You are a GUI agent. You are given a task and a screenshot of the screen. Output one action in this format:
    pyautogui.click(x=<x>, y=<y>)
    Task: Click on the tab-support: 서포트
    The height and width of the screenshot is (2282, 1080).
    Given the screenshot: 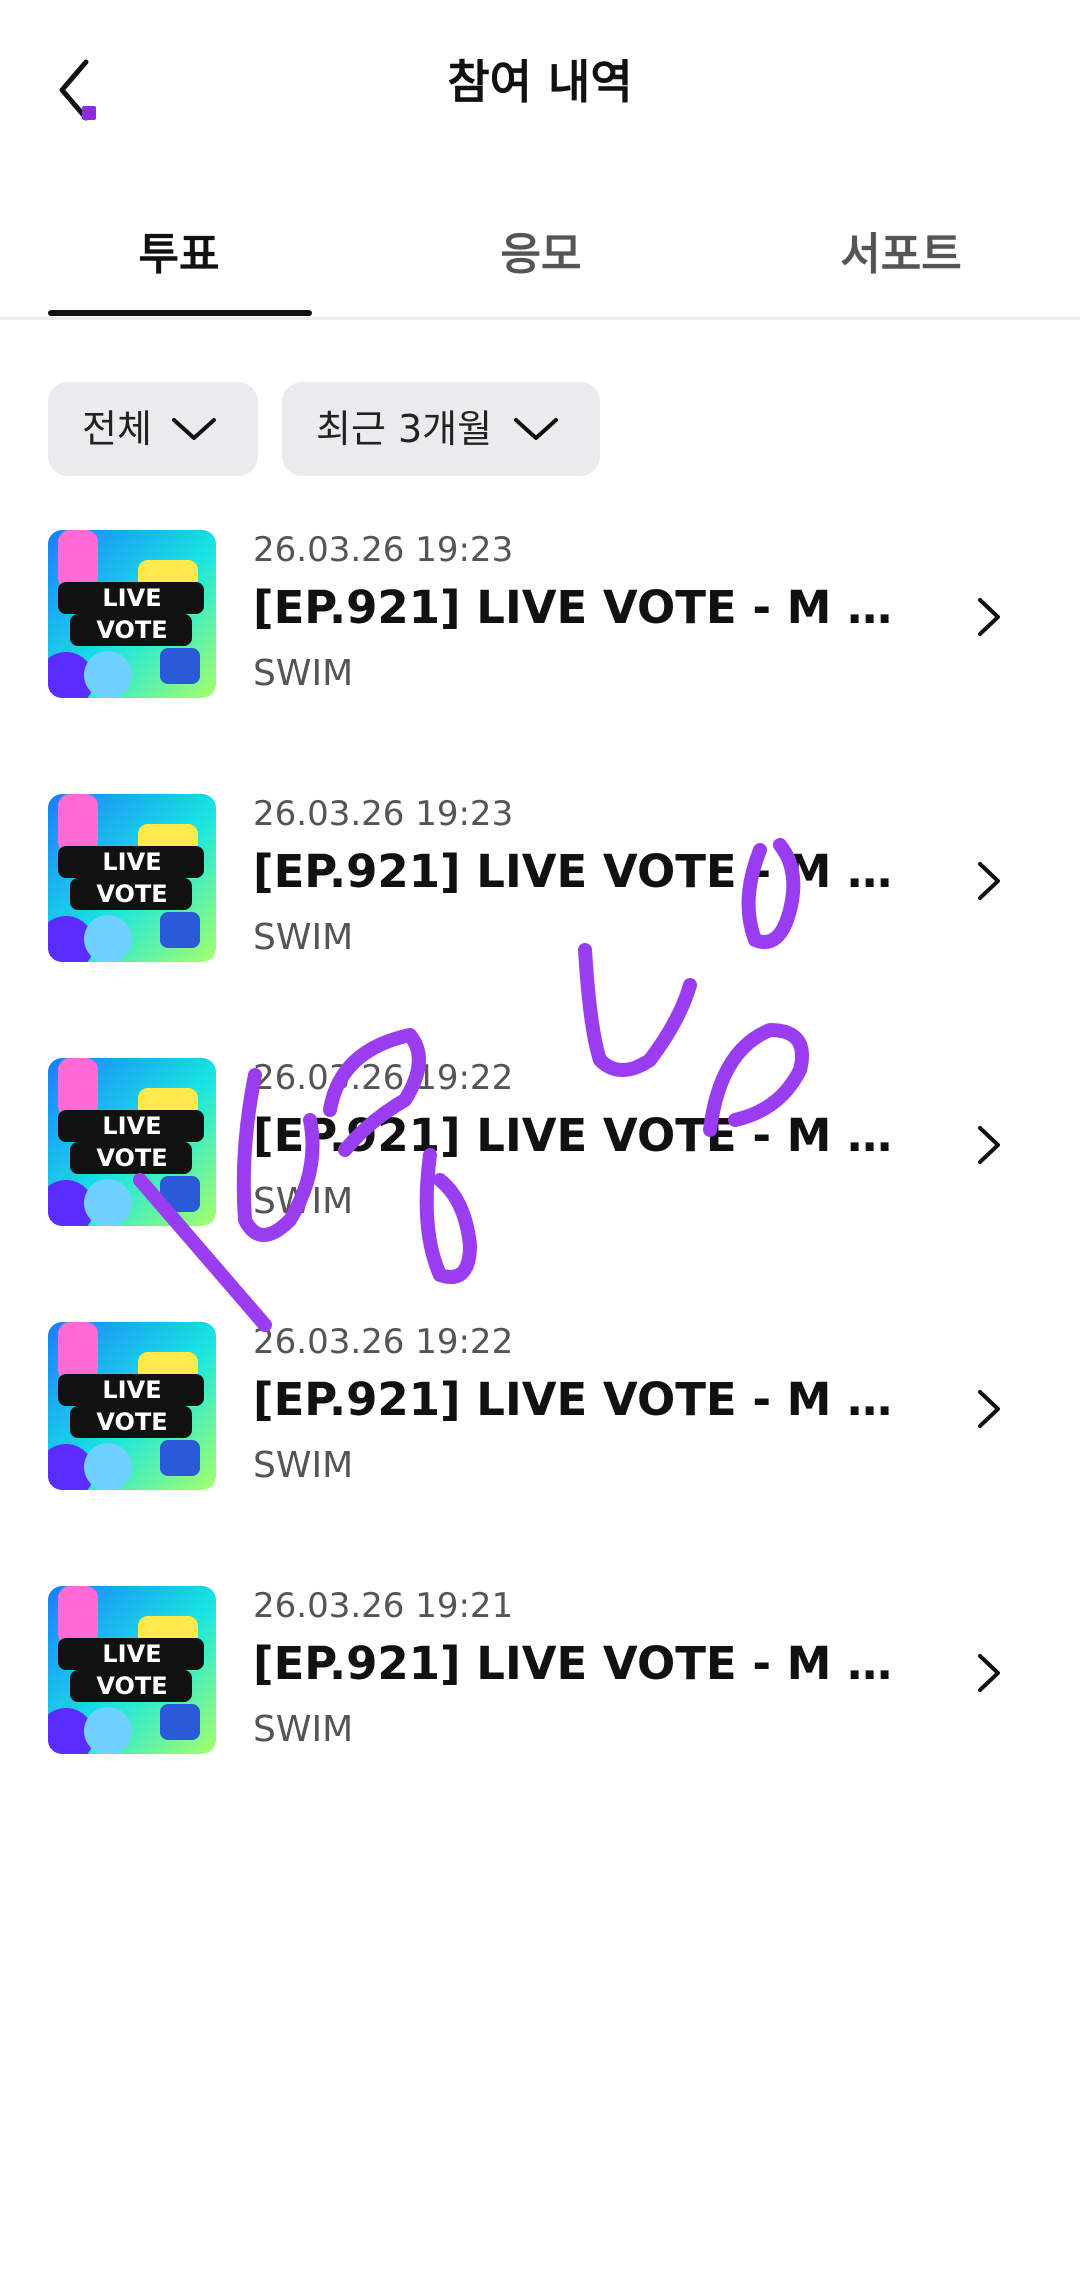 What is the action you would take?
    pyautogui.click(x=901, y=255)
    